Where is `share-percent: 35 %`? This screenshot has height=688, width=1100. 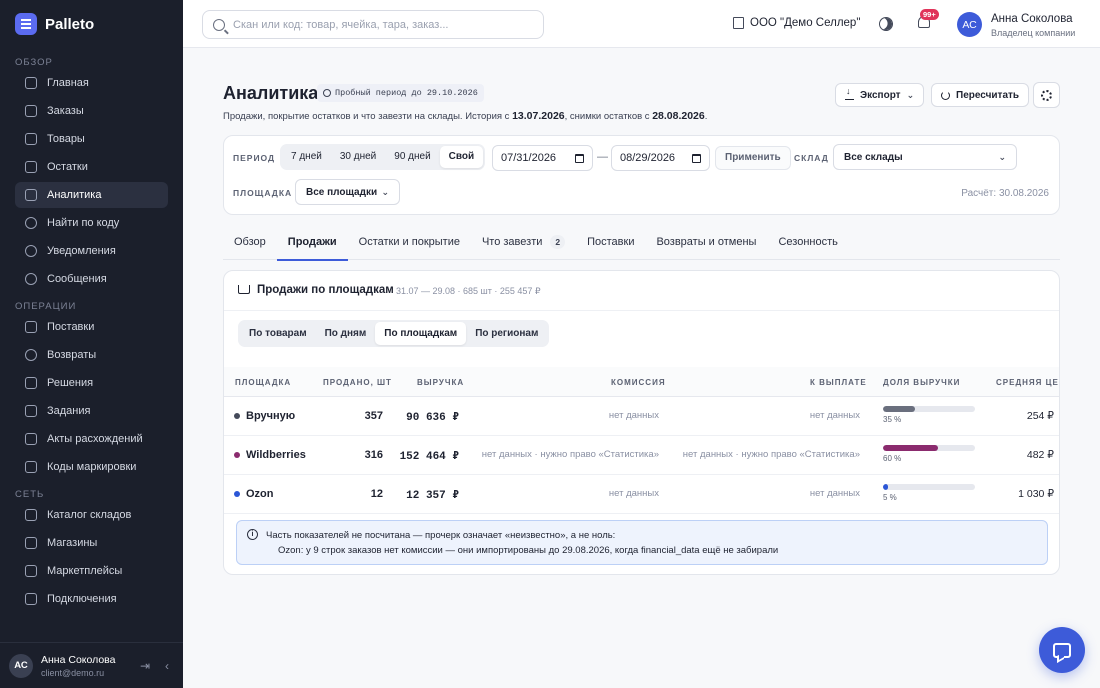
share-percent: 35 % is located at coordinates (892, 419).